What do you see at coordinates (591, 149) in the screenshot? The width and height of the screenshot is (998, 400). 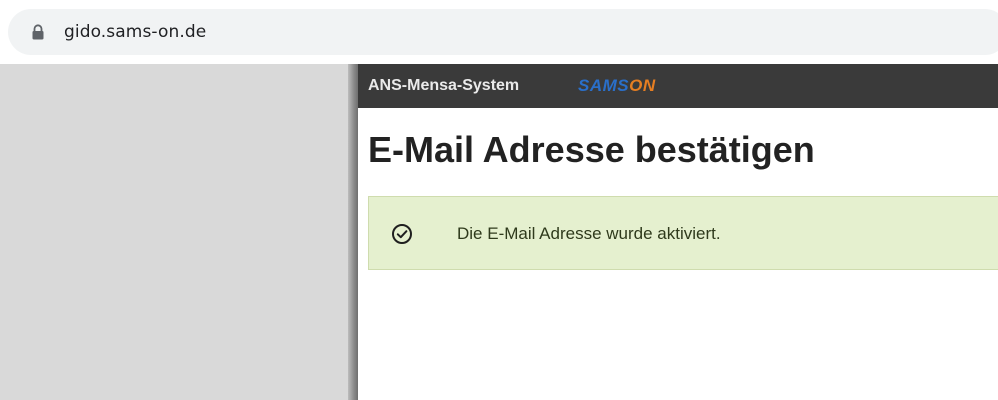 I see `page-title: E-Mail Adresse bestätigen` at bounding box center [591, 149].